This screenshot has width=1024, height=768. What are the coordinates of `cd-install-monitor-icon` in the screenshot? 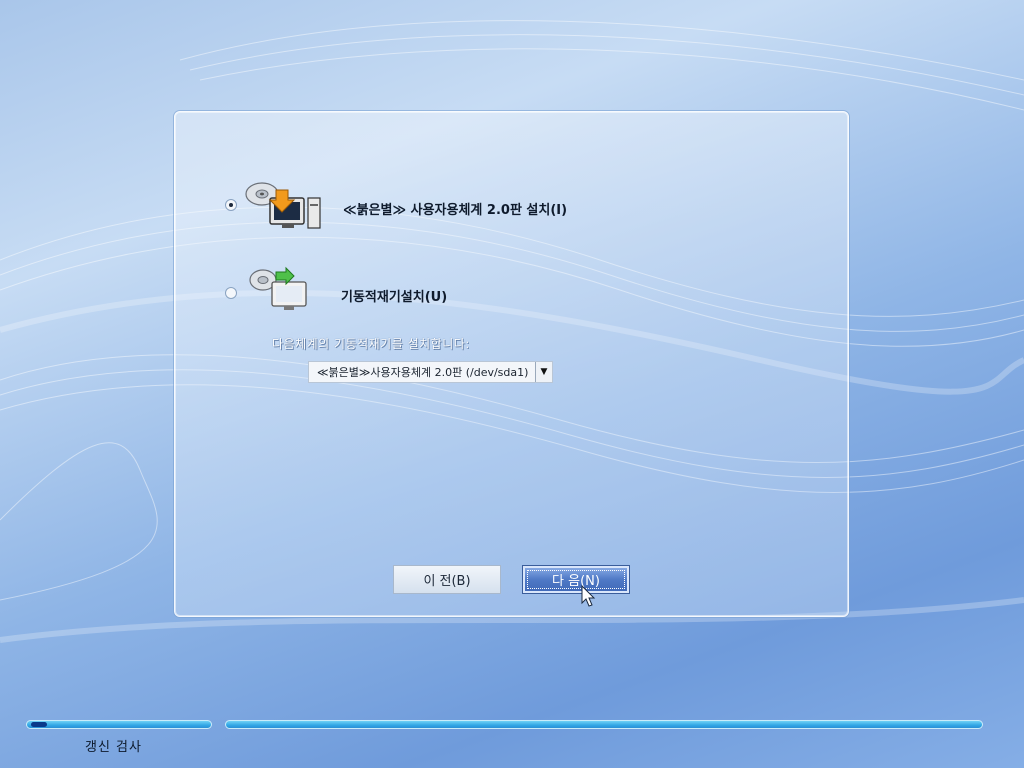 It's located at (283, 205).